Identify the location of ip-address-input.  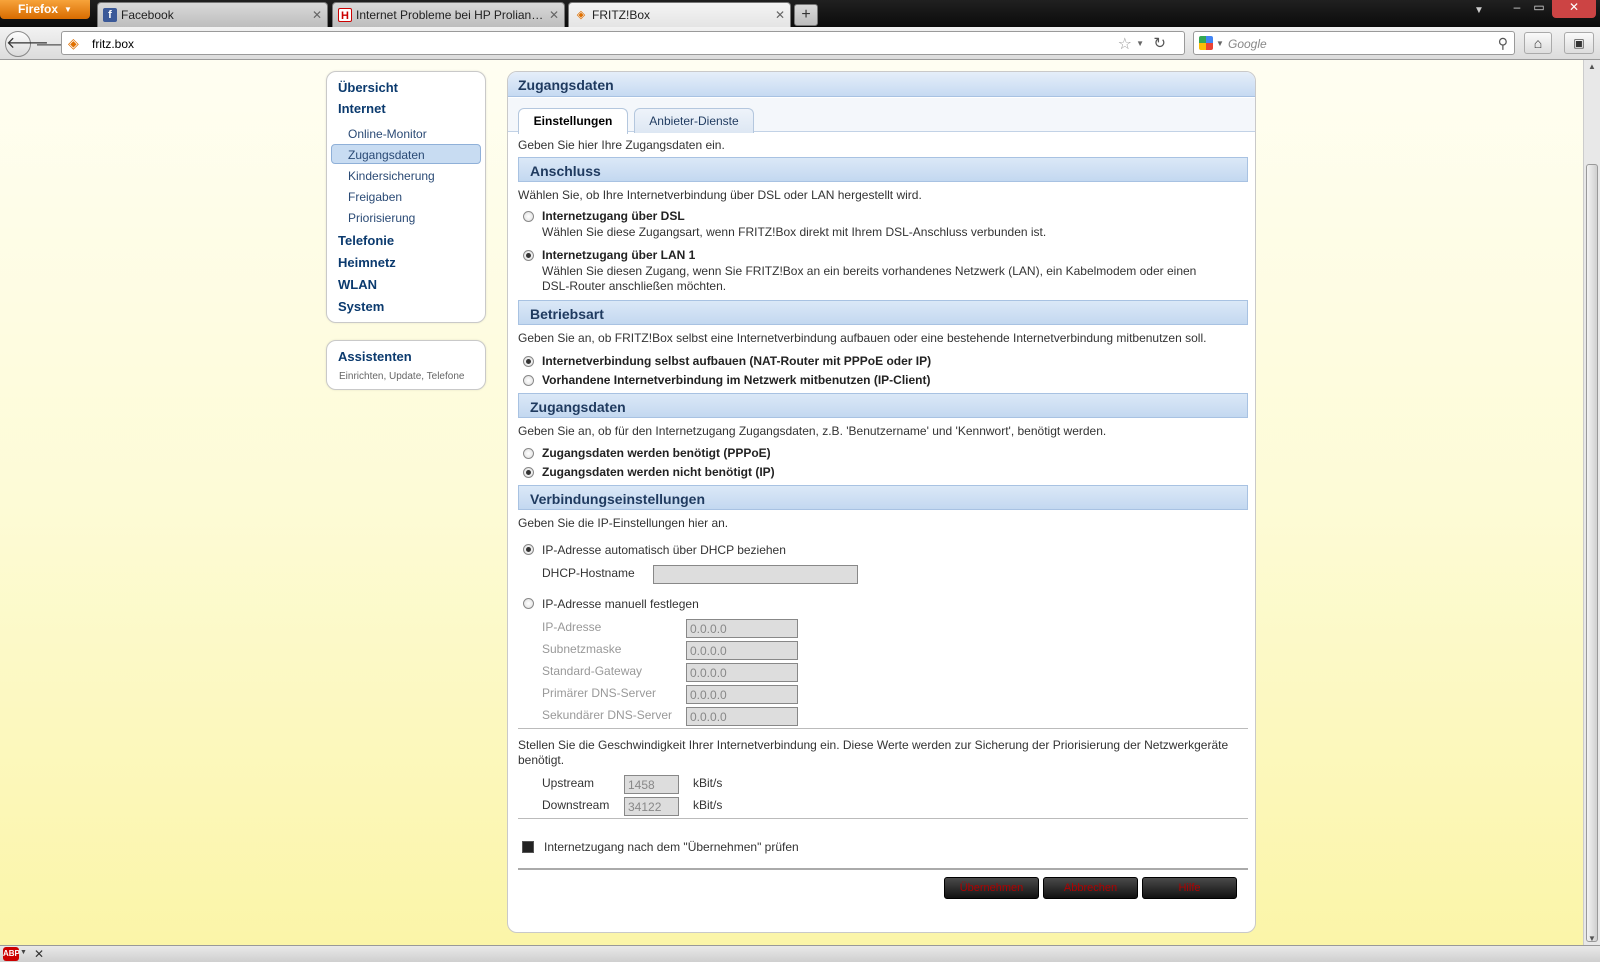
(742, 628).